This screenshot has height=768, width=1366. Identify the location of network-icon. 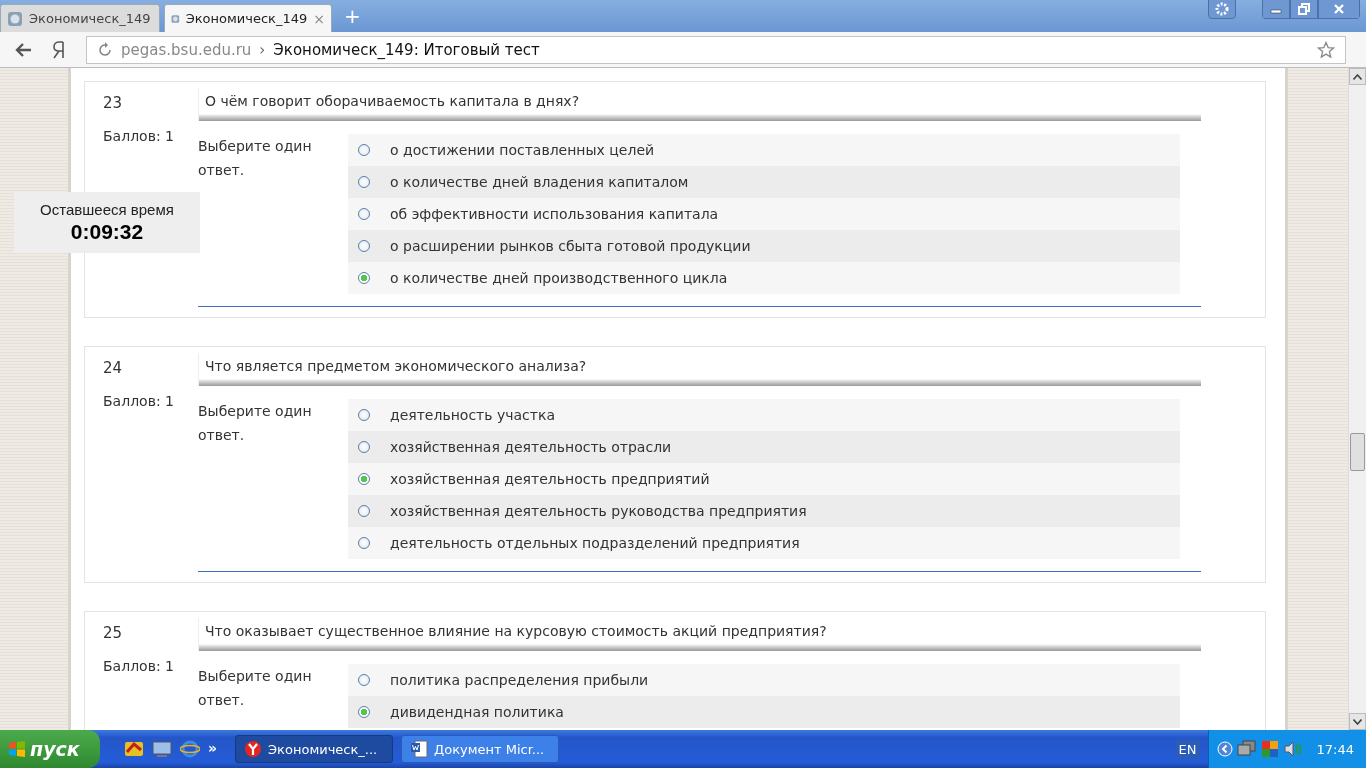
(1246, 749).